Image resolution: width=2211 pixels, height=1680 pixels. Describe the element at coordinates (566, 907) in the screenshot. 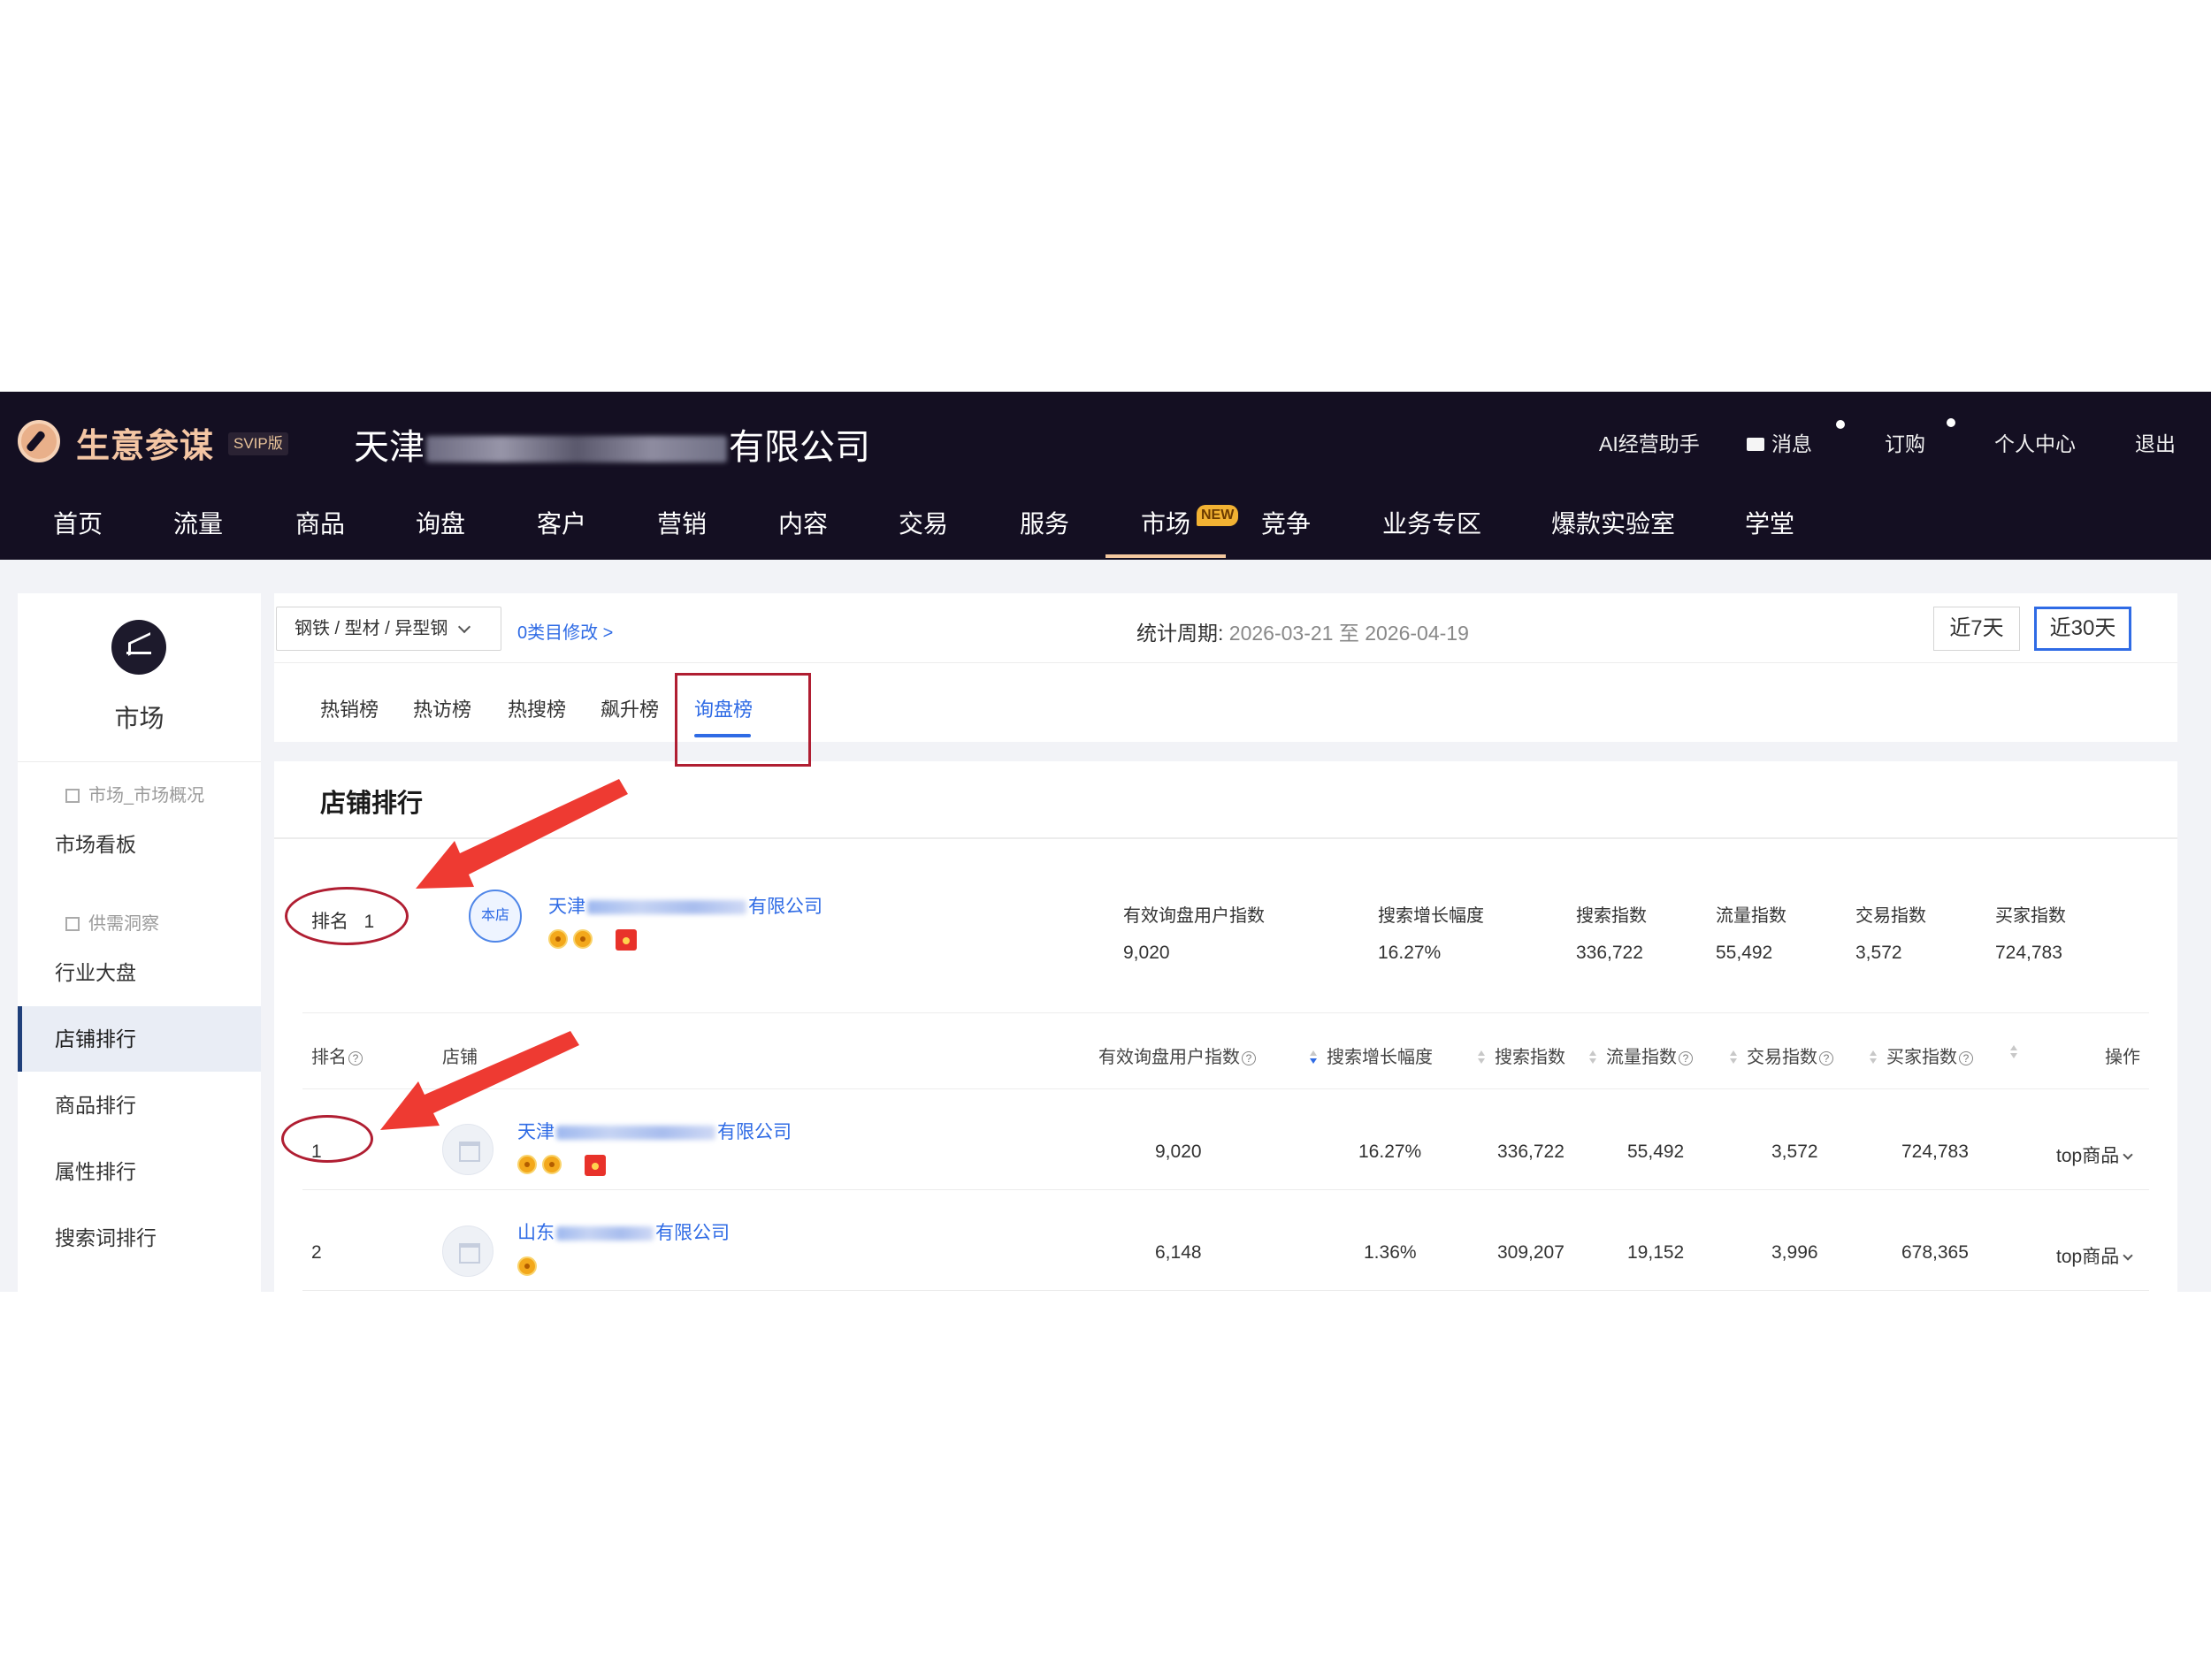

I see `shop-name-prefix: 天津` at that location.